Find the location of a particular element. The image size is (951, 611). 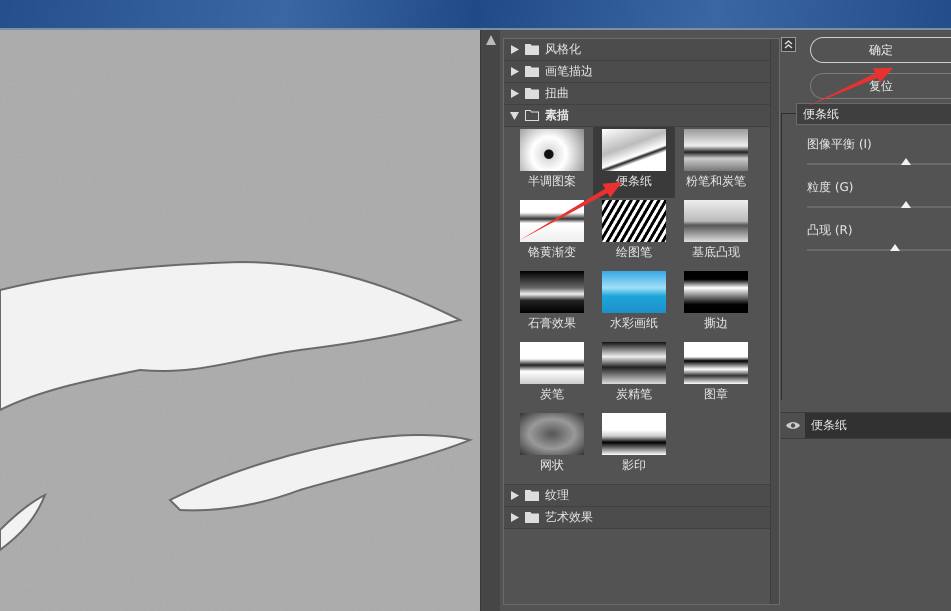

filter-item: 撕边 is located at coordinates (716, 304).